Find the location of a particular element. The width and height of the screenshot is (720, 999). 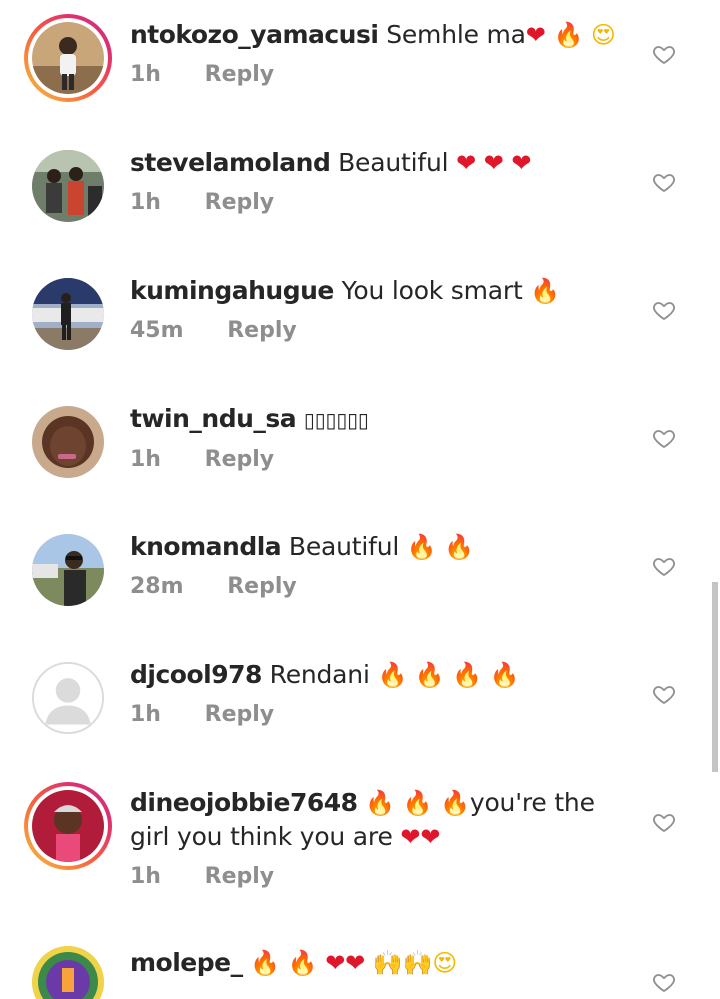

comment-message: Semhle ma is located at coordinates (456, 34).